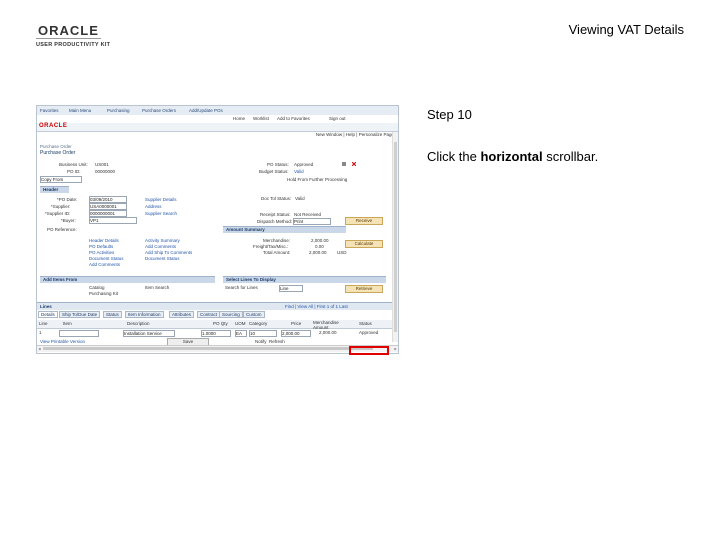  What do you see at coordinates (364, 289) in the screenshot?
I see `retrieve-button: Retrieve` at bounding box center [364, 289].